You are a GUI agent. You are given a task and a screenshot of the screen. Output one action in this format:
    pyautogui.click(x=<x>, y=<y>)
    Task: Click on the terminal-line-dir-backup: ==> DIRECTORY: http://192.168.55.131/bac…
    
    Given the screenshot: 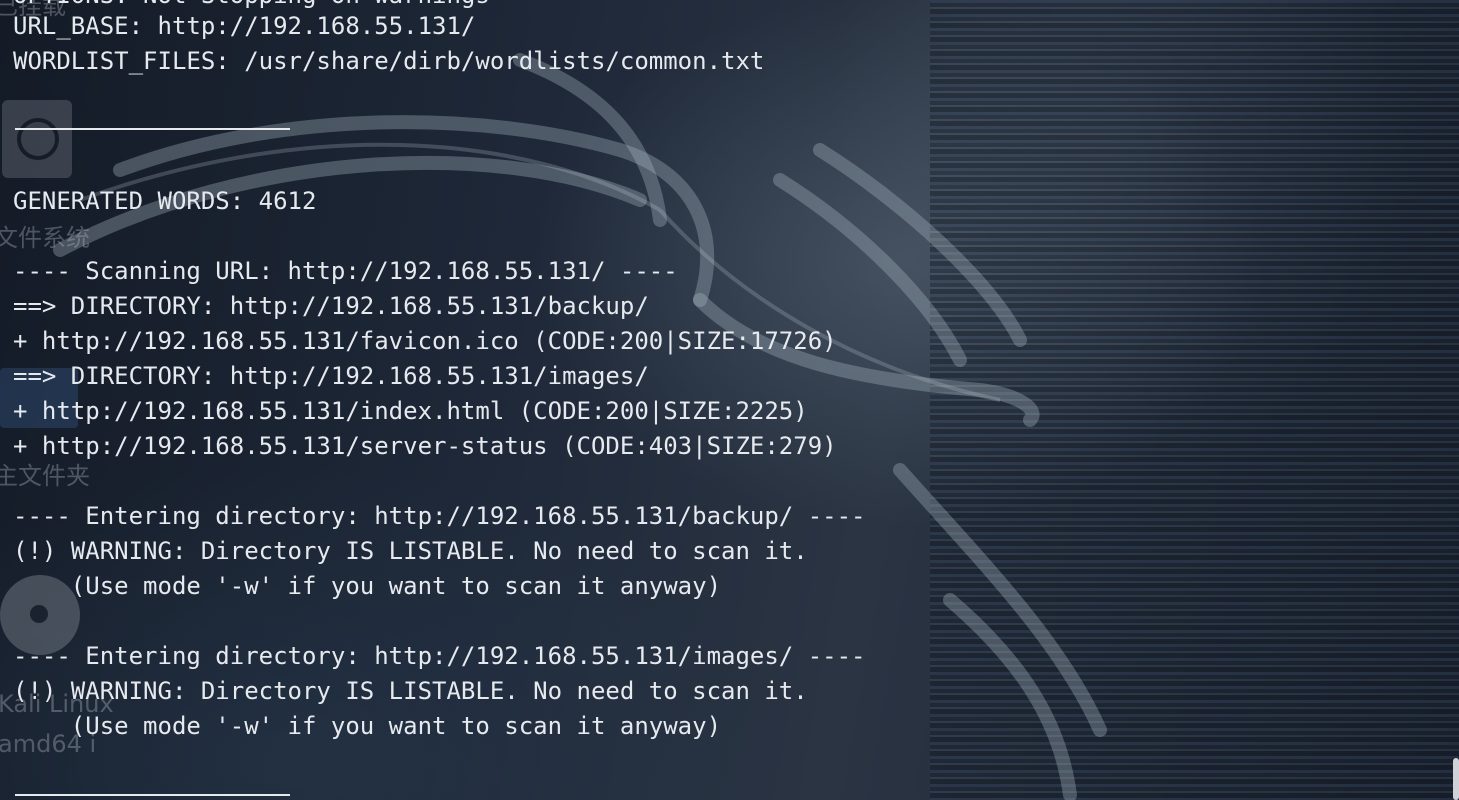 What is the action you would take?
    pyautogui.click(x=331, y=306)
    